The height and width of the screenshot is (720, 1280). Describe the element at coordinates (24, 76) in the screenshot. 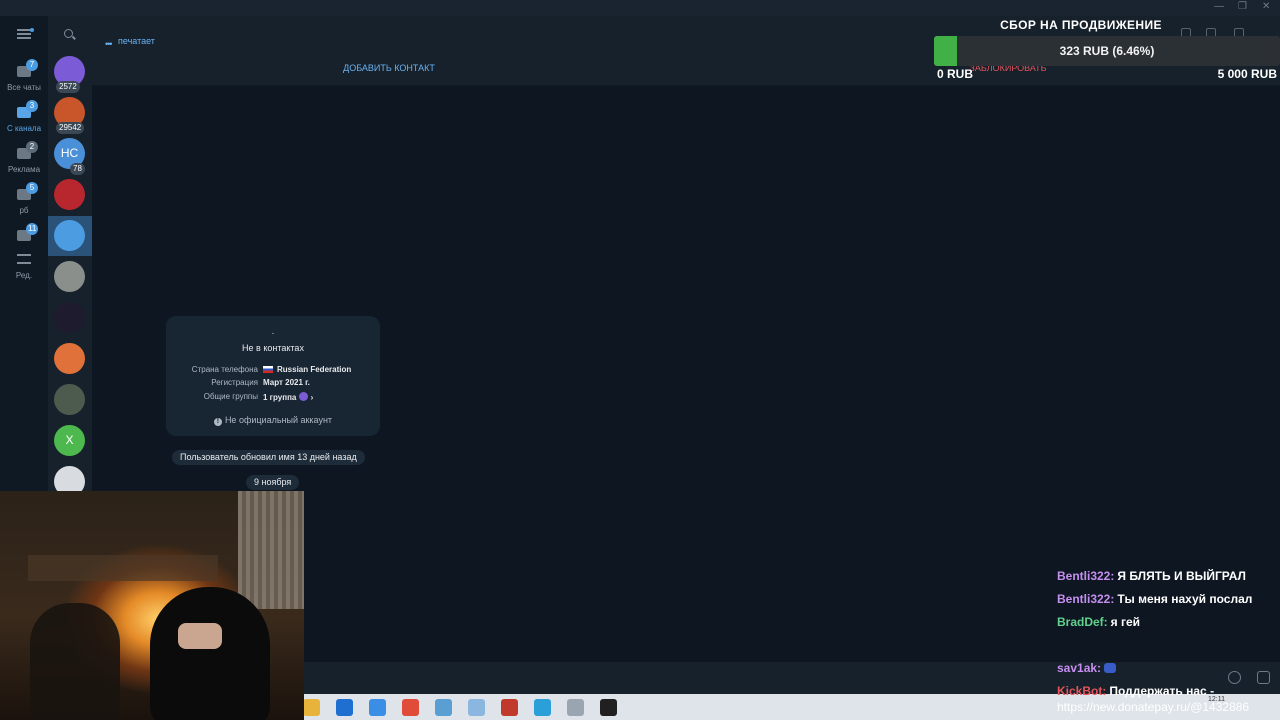

I see `folder-all-chats: 7 Все чаты` at that location.